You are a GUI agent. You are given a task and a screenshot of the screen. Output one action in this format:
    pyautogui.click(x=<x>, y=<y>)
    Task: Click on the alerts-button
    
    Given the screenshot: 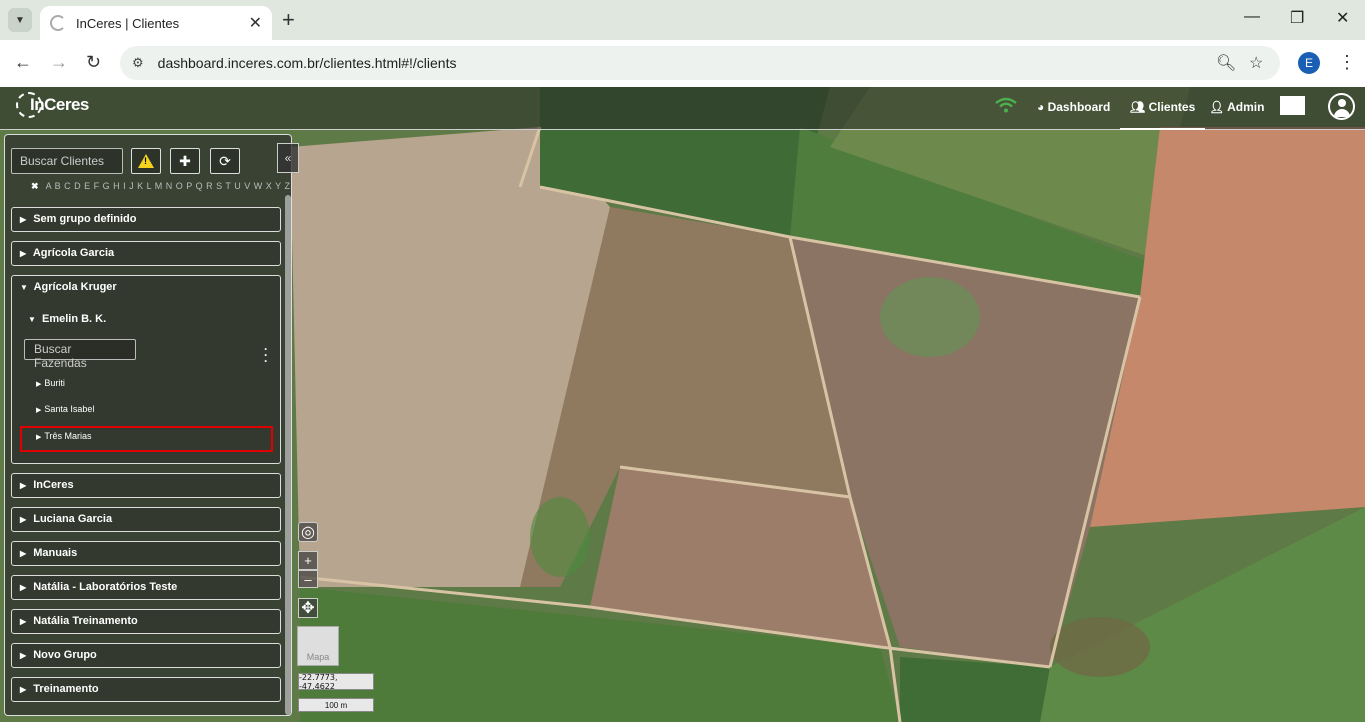 What is the action you would take?
    pyautogui.click(x=146, y=161)
    